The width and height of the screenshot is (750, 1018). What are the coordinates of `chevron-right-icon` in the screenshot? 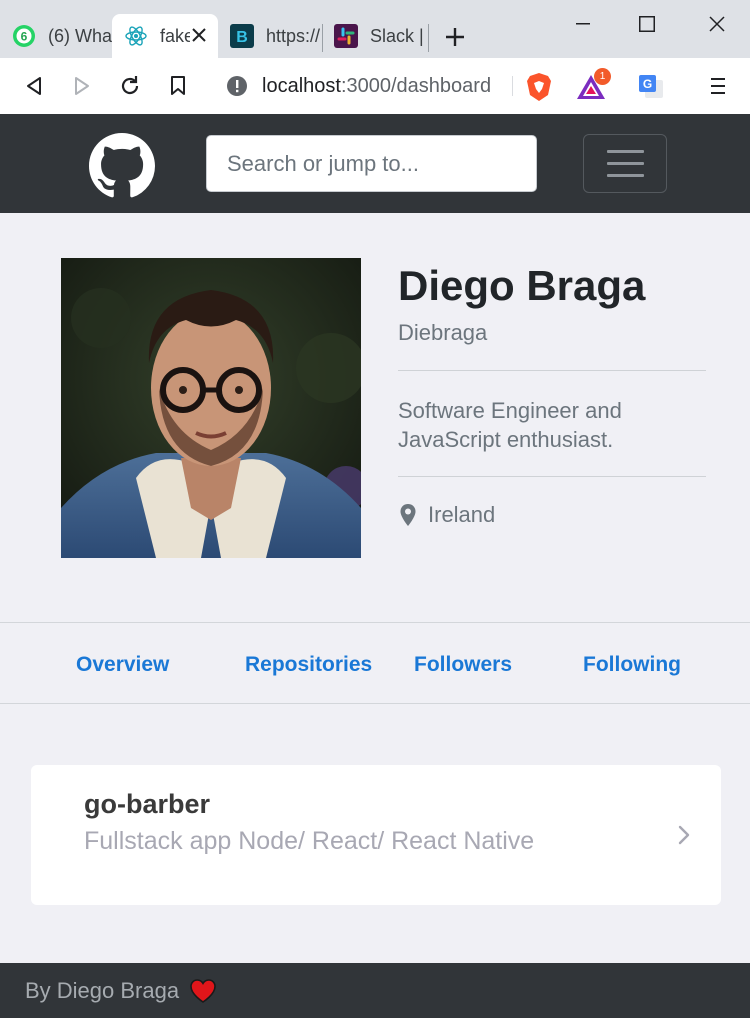 It's located at (684, 835).